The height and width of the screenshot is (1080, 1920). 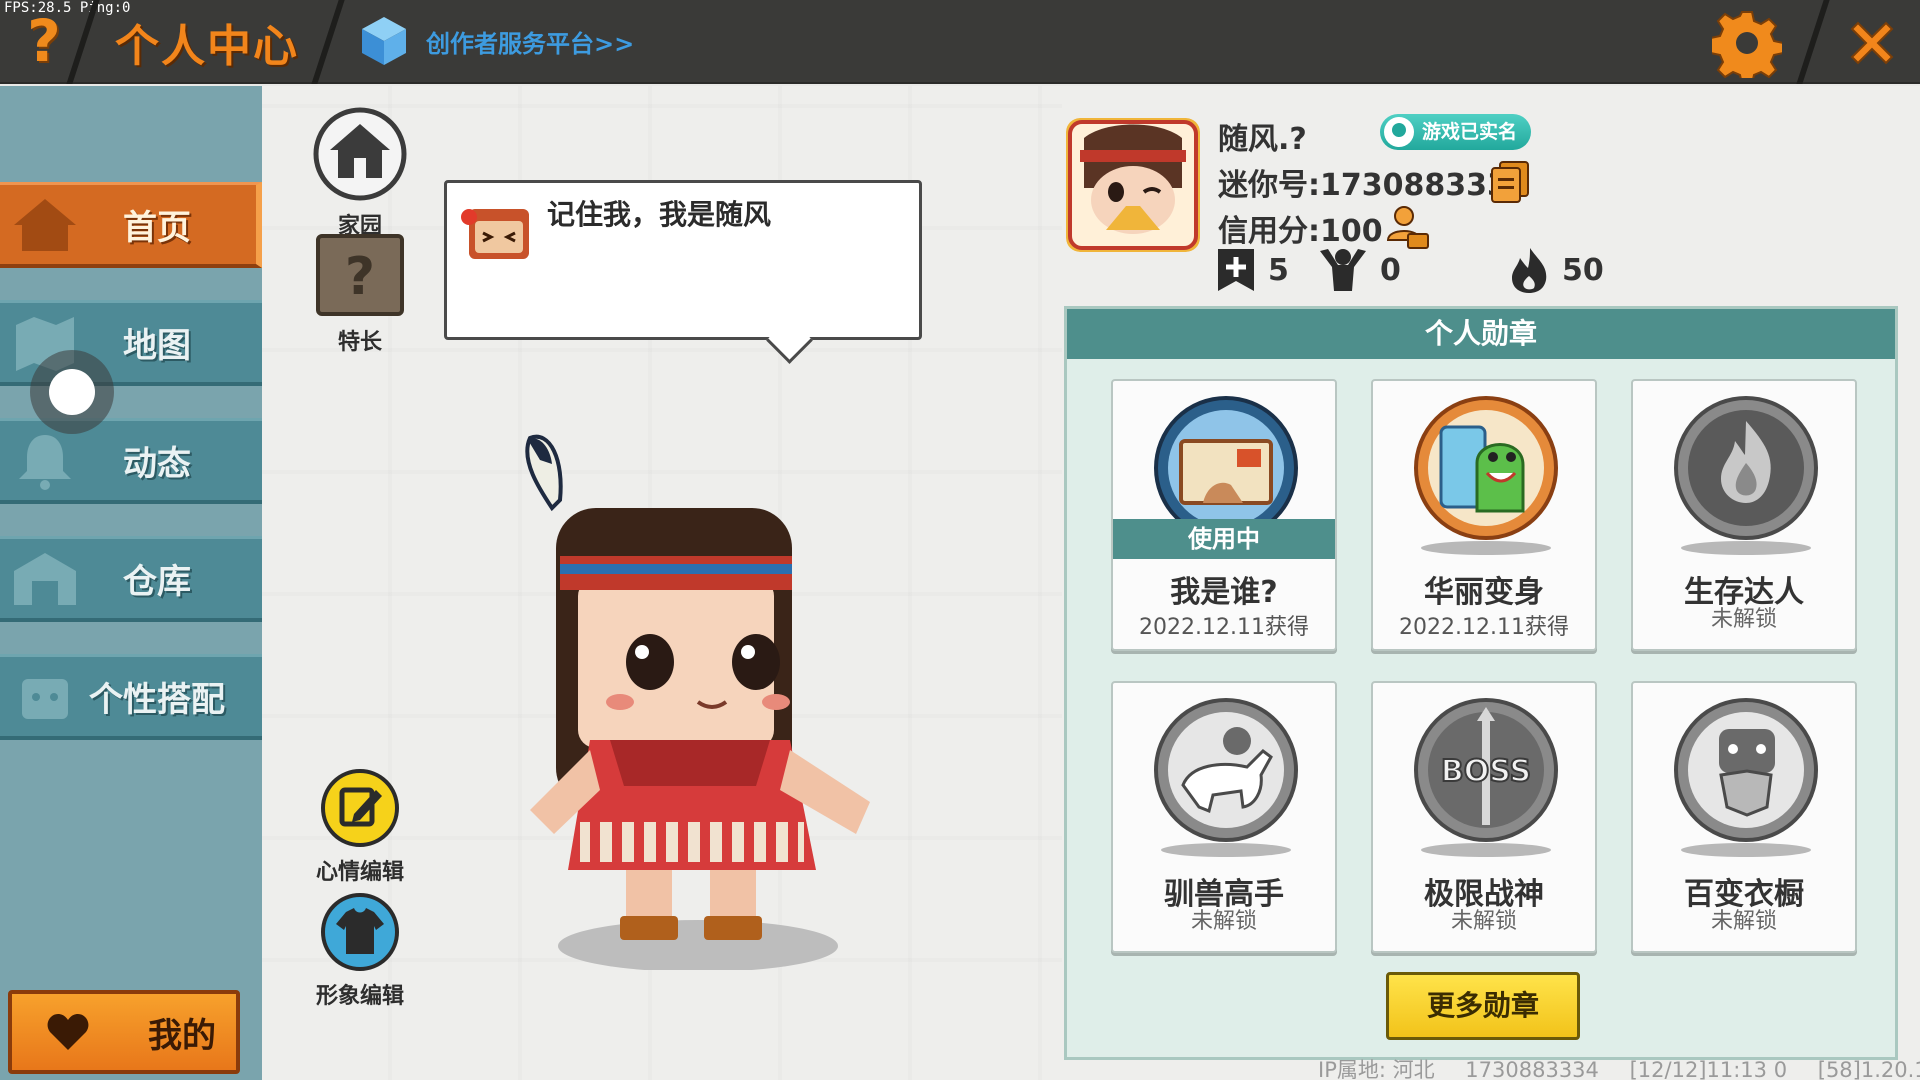 I want to click on player-character-model, so click(x=670, y=700).